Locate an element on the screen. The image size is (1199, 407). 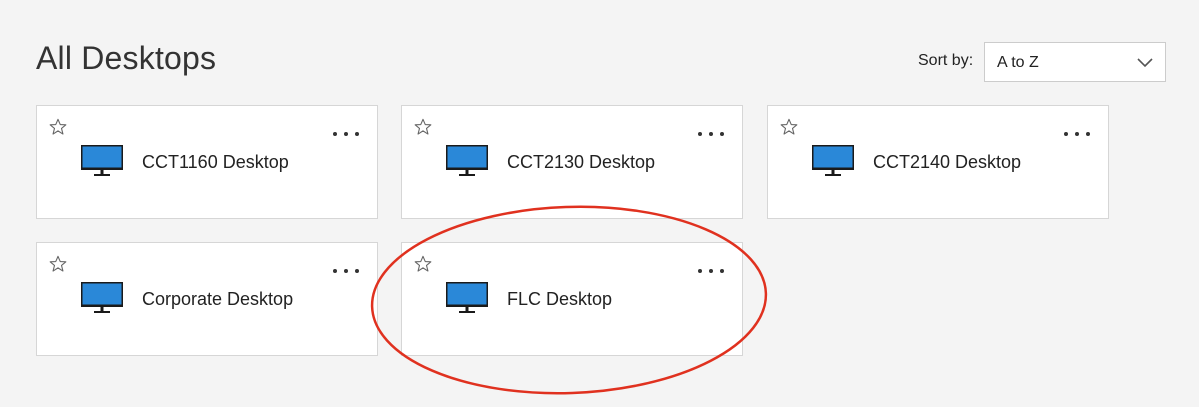
sort-label: Sort by: is located at coordinates (946, 60).